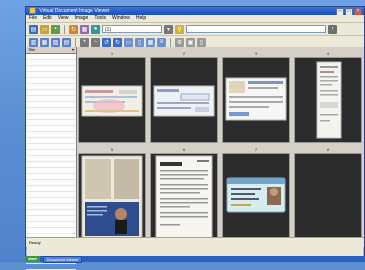 The image size is (365, 270). Describe the element at coordinates (95, 29) in the screenshot. I see `globe-icon: ●` at that location.